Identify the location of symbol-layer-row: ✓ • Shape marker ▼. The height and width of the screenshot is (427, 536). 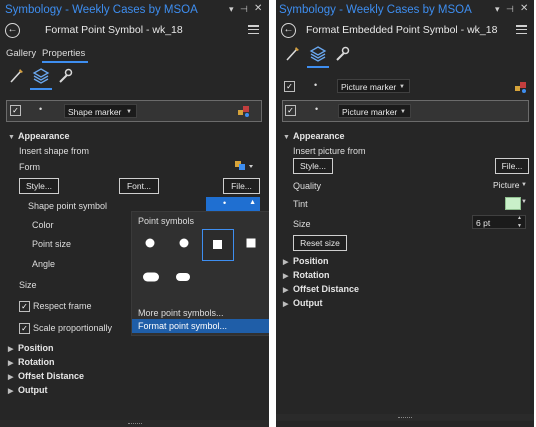
(134, 111).